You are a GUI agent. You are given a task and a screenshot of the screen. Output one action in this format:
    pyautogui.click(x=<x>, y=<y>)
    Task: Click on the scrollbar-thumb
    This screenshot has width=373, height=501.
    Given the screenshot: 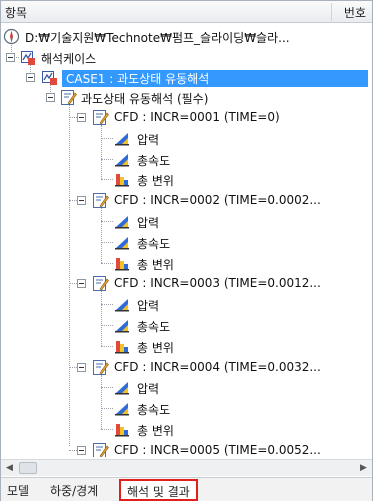 What is the action you would take?
    pyautogui.click(x=28, y=468)
    